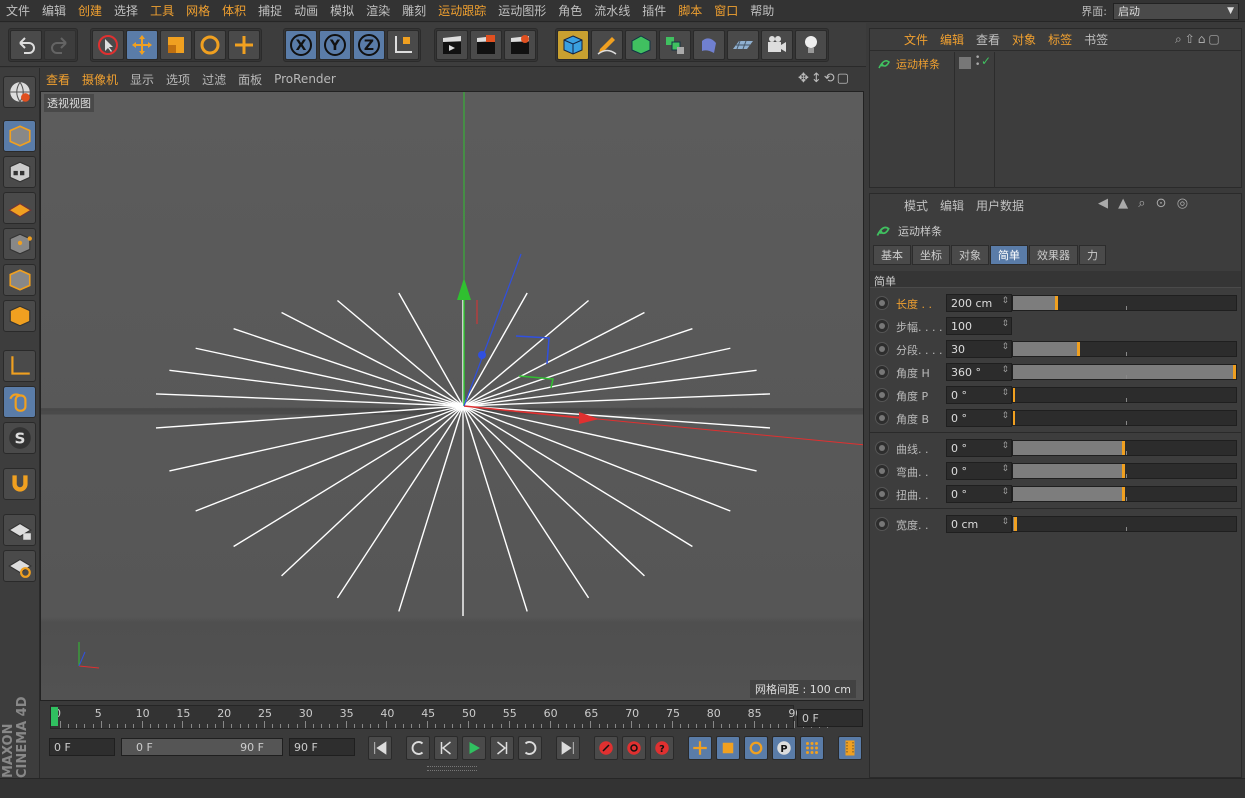 Image resolution: width=1245 pixels, height=798 pixels. I want to click on play-button, so click(474, 748).